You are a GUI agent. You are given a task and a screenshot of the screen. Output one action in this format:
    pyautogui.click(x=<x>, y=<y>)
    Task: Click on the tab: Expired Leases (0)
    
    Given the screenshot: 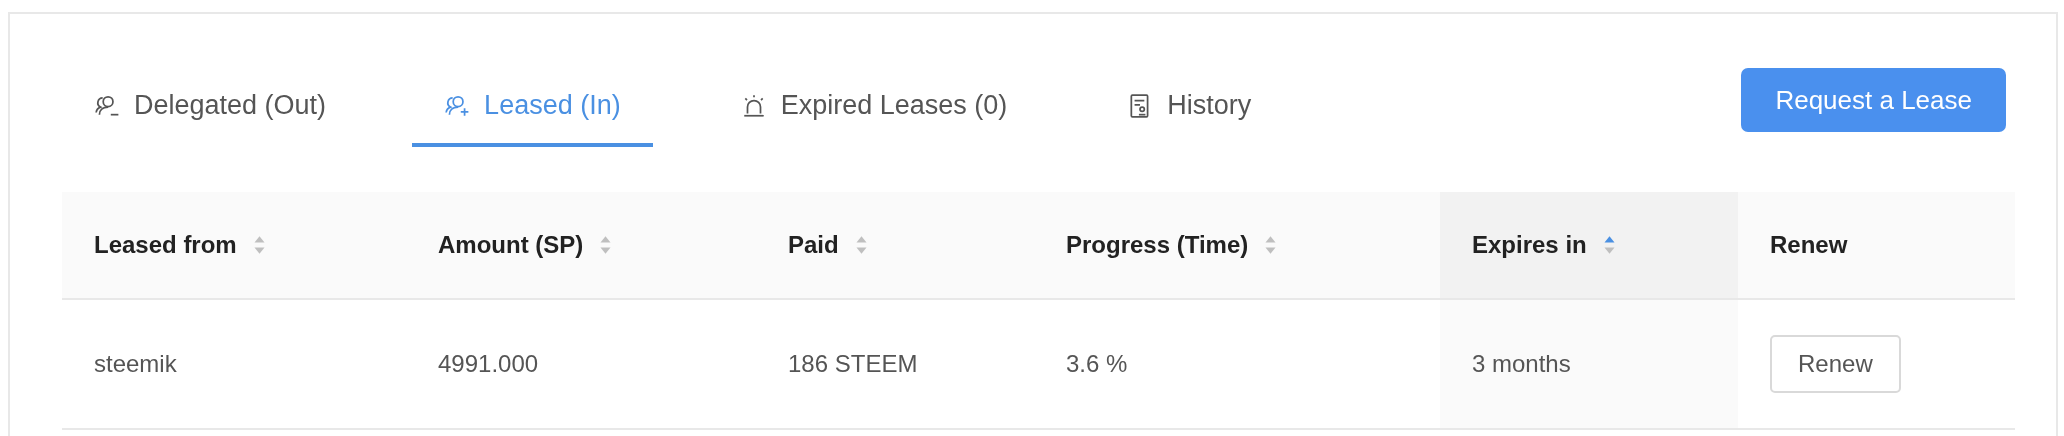 What is the action you would take?
    pyautogui.click(x=889, y=108)
    